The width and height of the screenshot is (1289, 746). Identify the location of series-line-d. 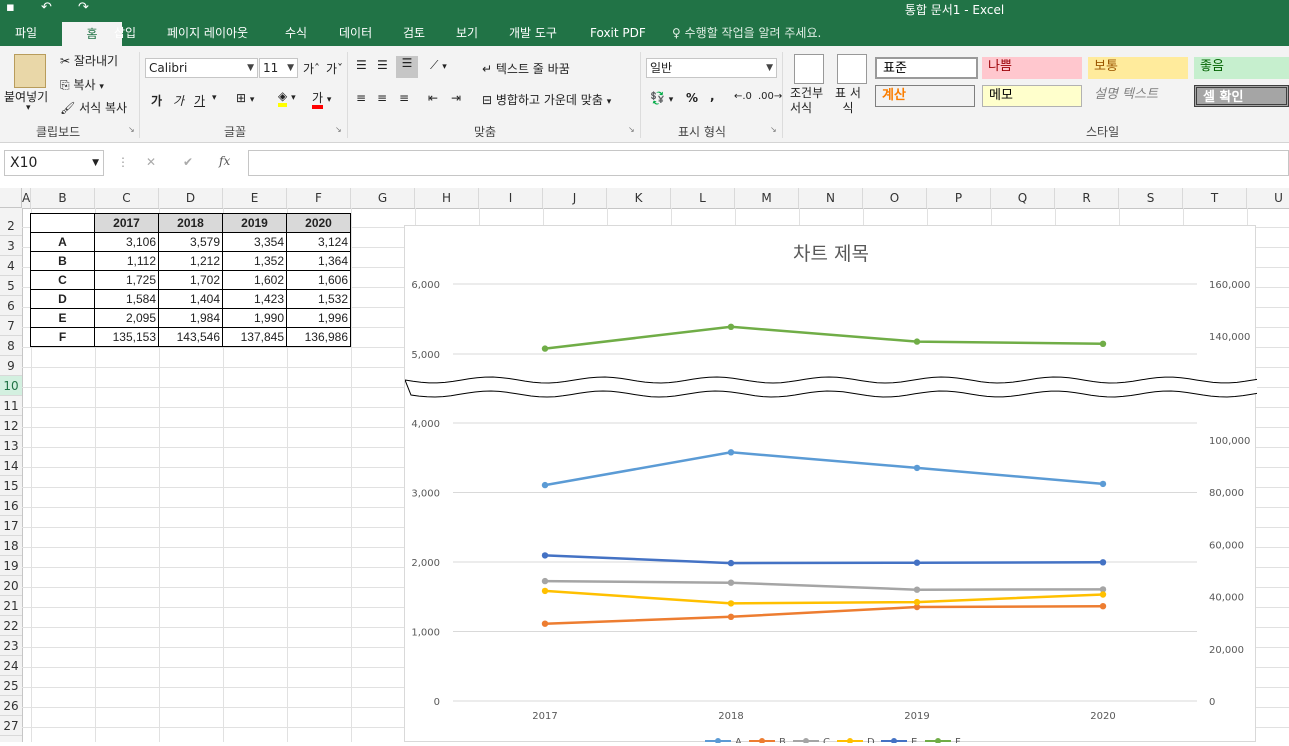
(824, 597).